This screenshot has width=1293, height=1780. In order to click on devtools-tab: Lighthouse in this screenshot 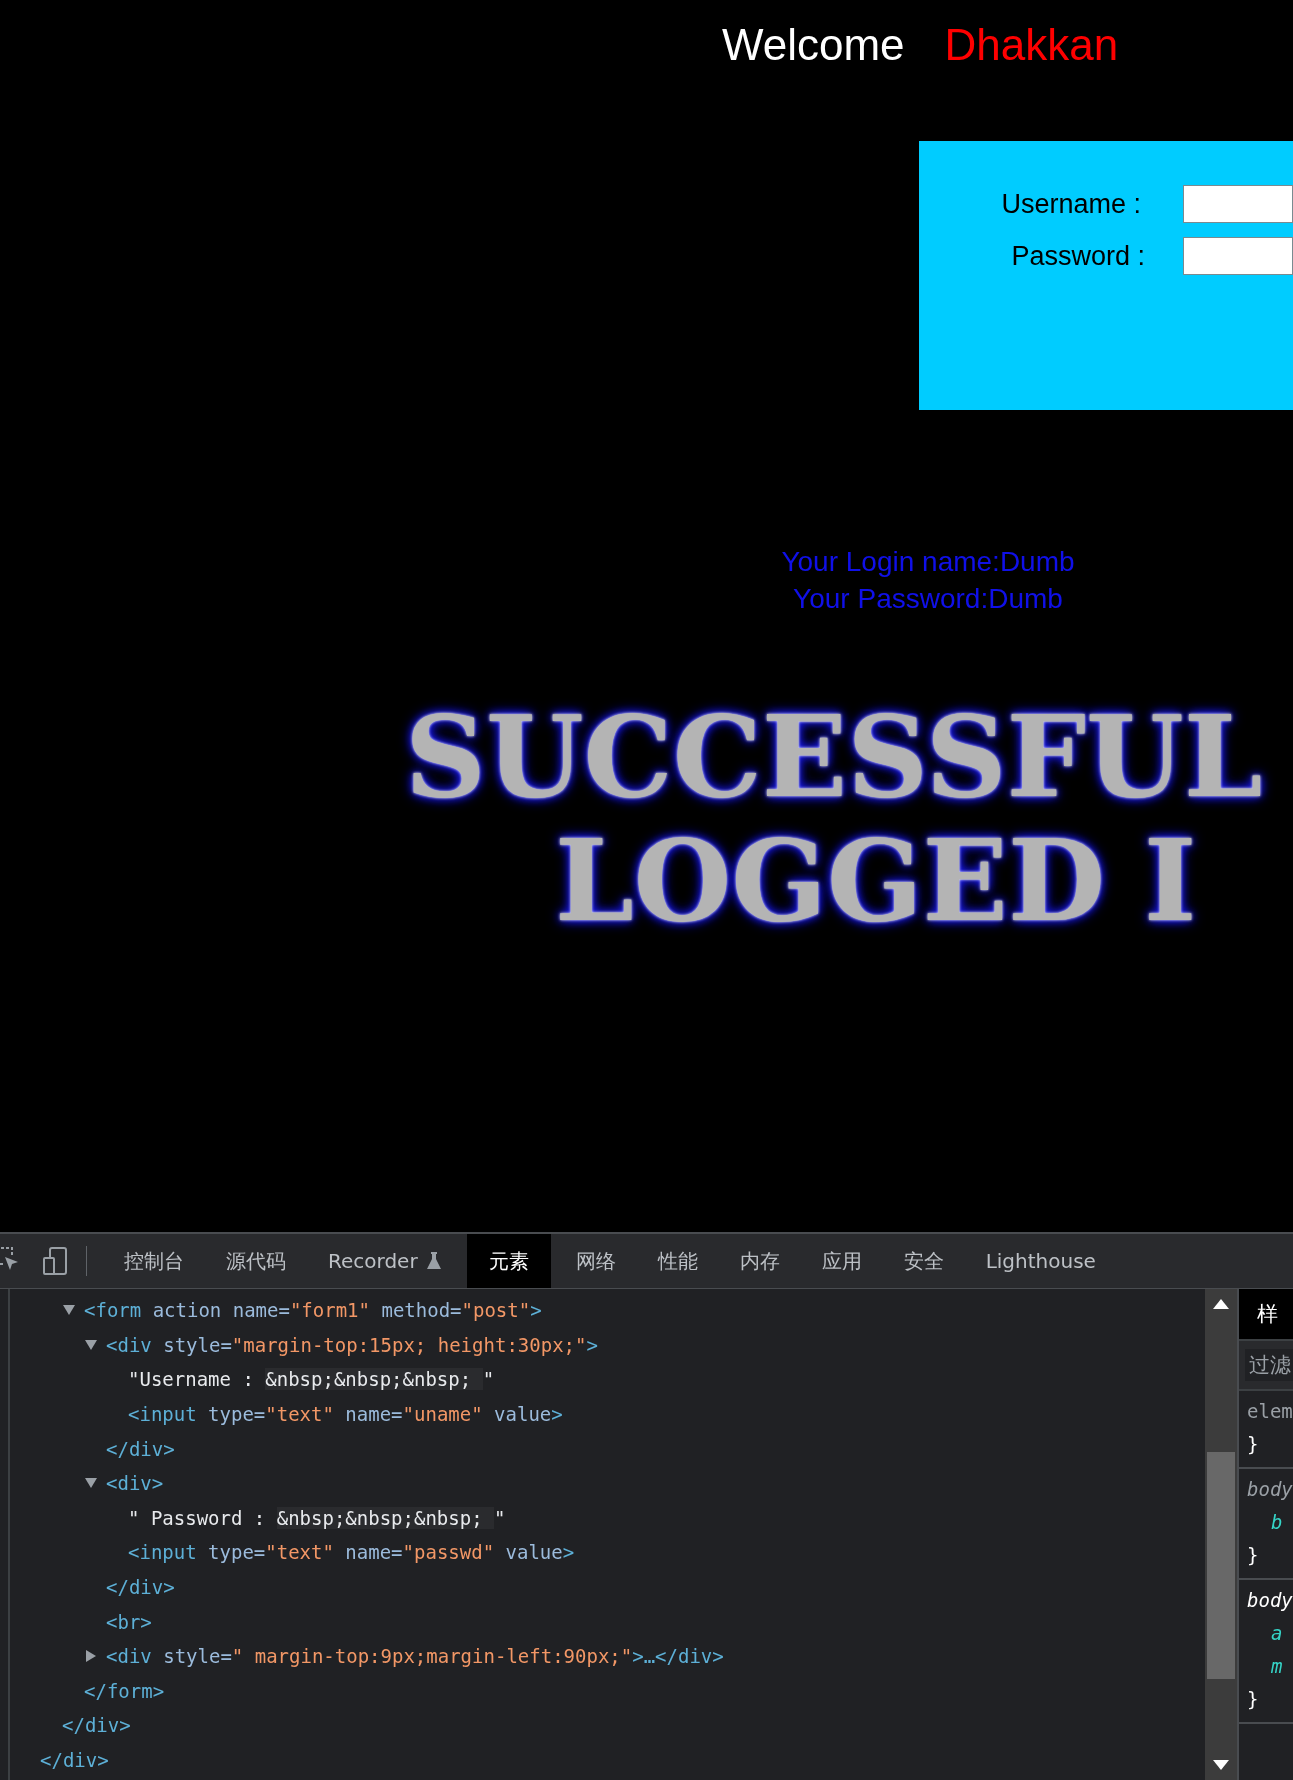, I will do `click(1040, 1261)`.